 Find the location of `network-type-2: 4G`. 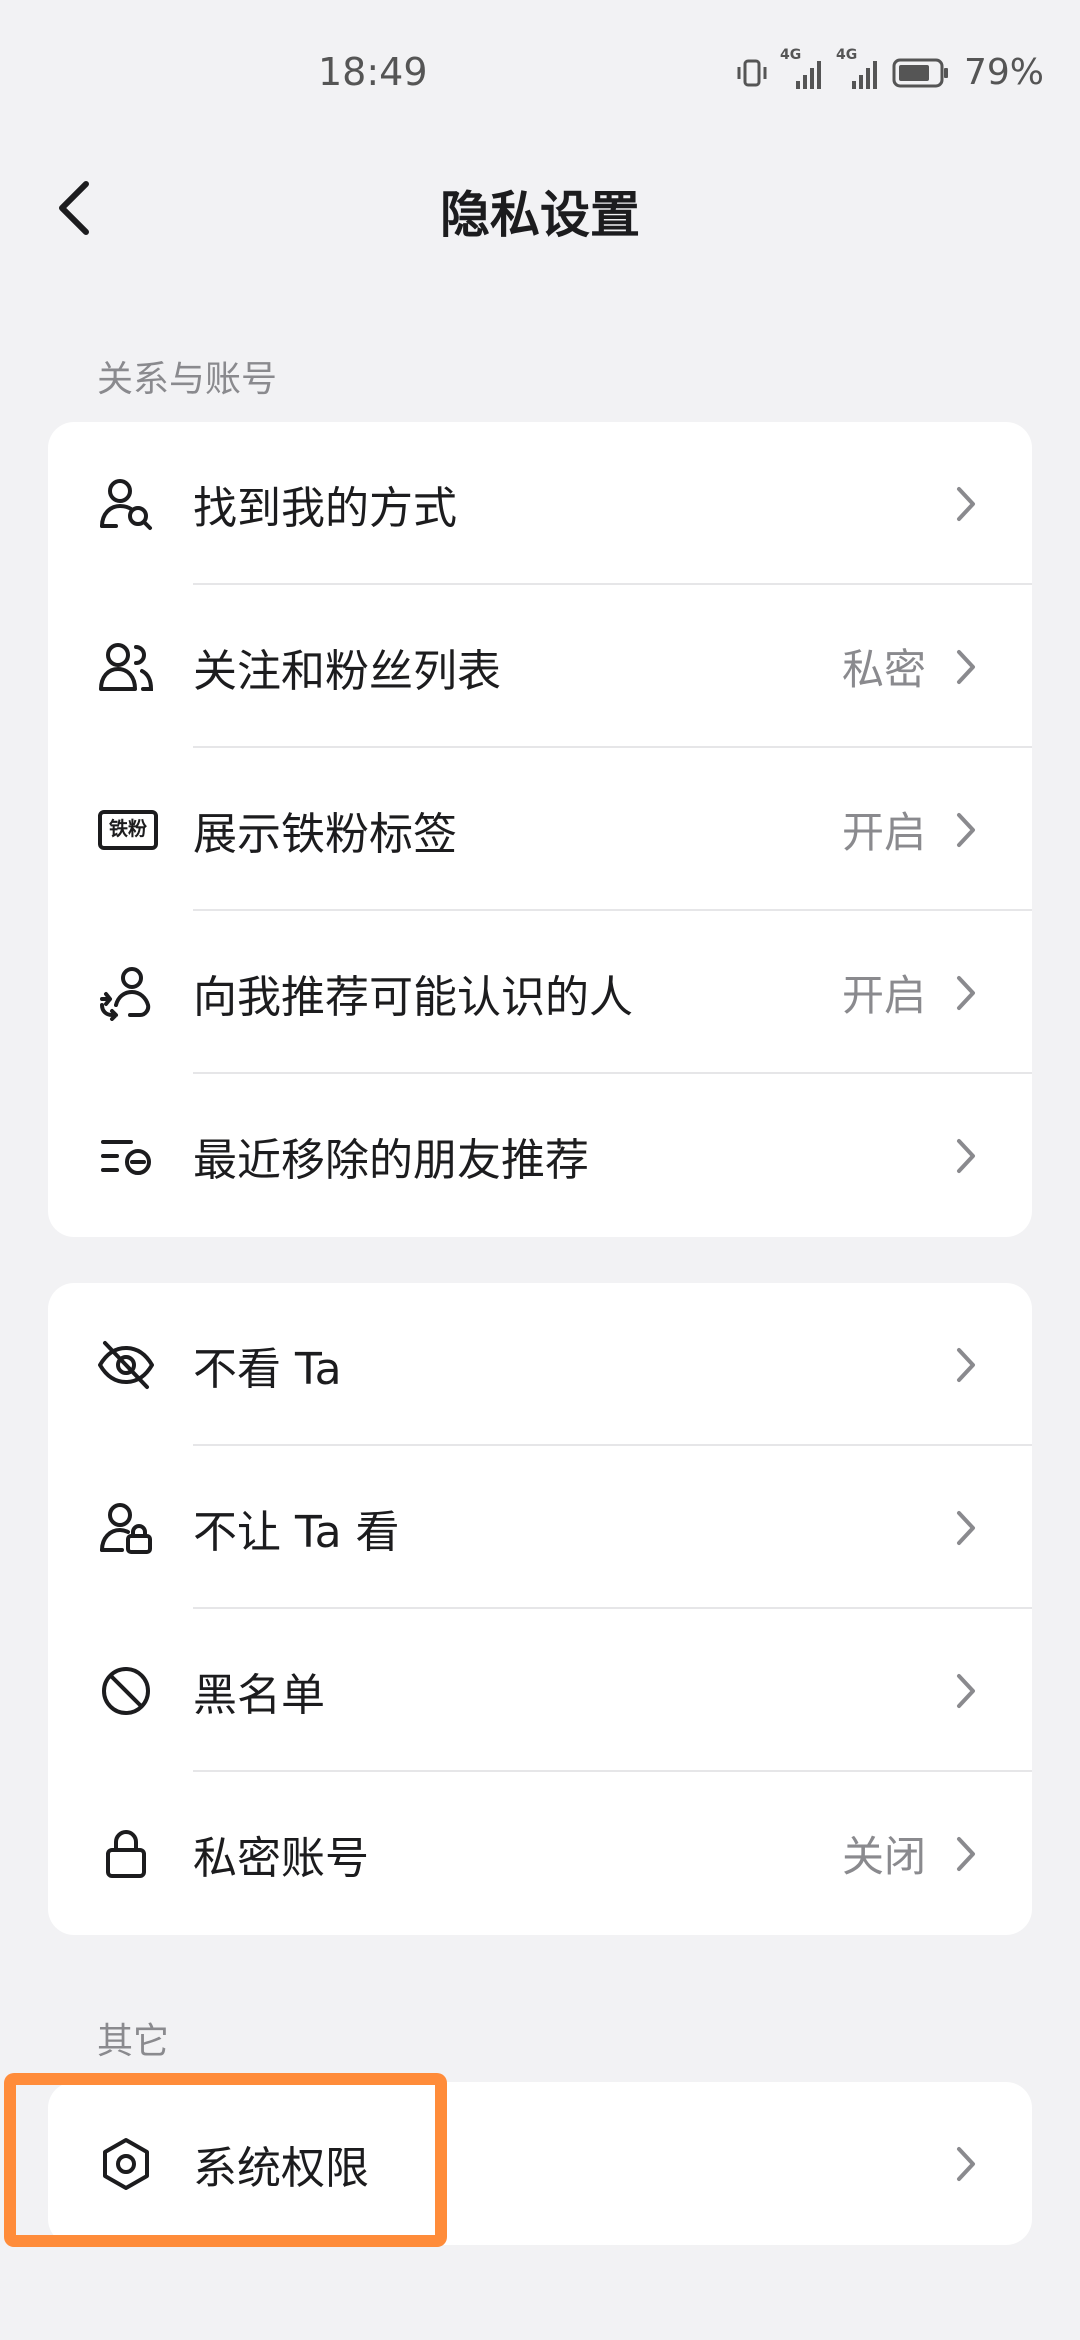

network-type-2: 4G is located at coordinates (846, 54).